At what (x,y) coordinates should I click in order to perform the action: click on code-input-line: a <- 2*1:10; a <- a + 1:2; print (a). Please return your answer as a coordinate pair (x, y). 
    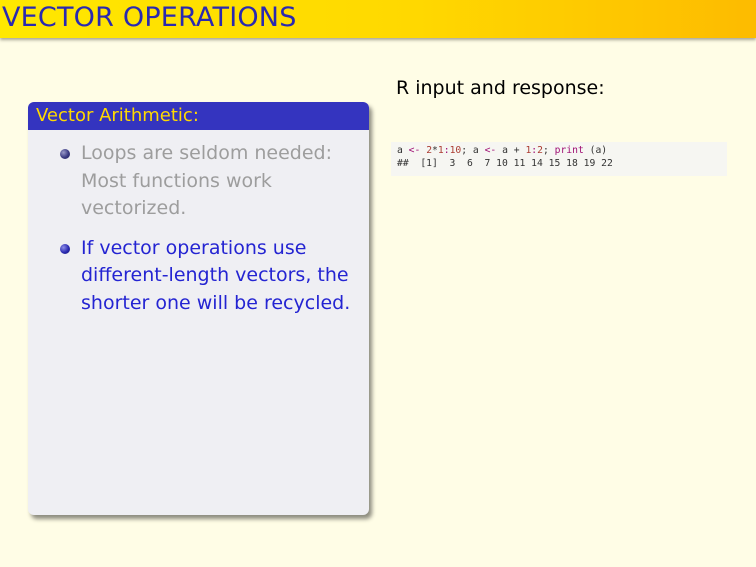
    Looking at the image, I should click on (502, 150).